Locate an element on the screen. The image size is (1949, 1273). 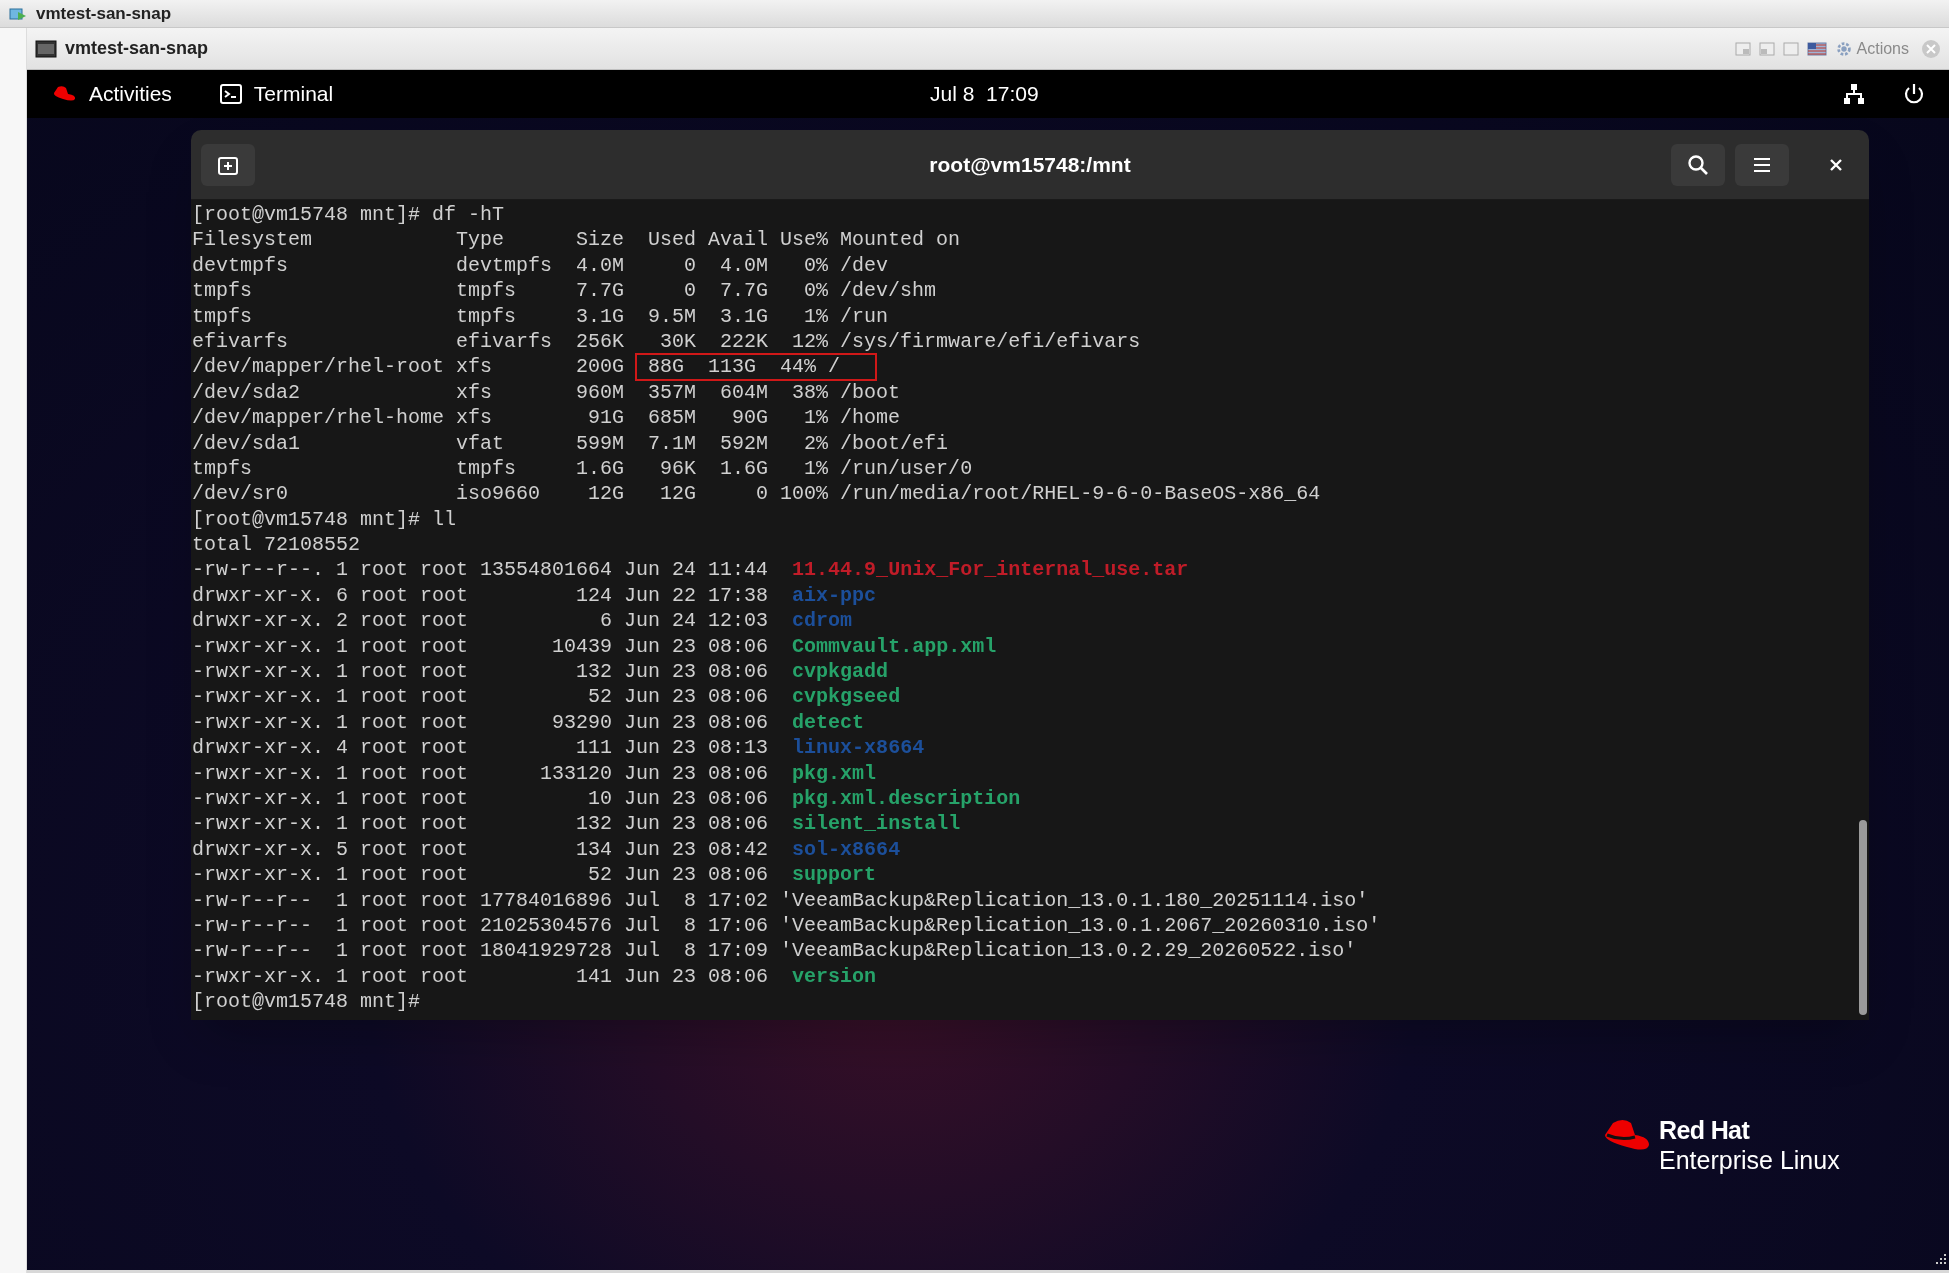
terminal-text: -rw-r--r--. 1 root root 13554801664 Jun 24 11:44 is located at coordinates (481, 570).